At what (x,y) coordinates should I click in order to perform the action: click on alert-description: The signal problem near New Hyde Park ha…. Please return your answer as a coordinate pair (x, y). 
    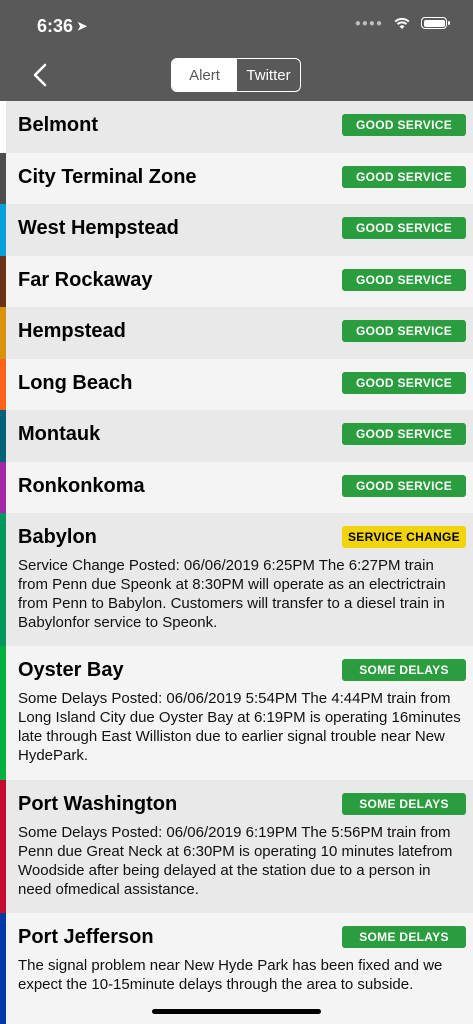
    Looking at the image, I should click on (230, 975).